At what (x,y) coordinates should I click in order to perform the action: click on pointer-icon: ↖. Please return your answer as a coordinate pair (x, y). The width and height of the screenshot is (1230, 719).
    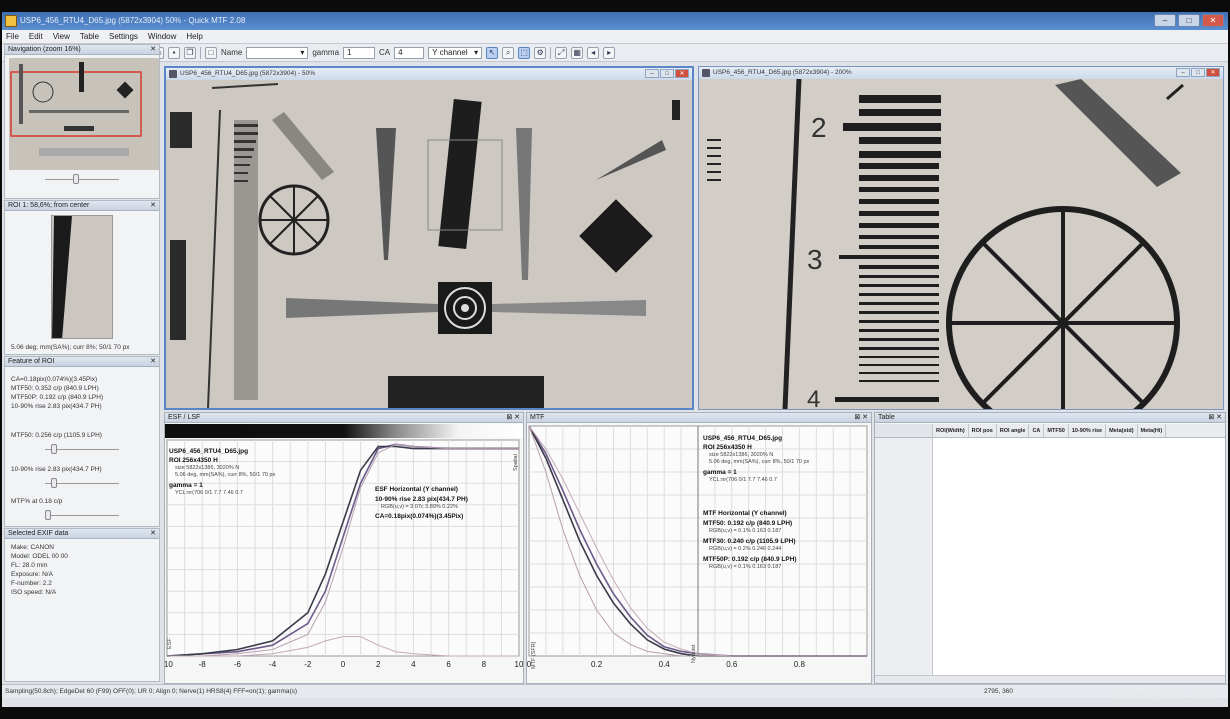
    Looking at the image, I should click on (492, 52).